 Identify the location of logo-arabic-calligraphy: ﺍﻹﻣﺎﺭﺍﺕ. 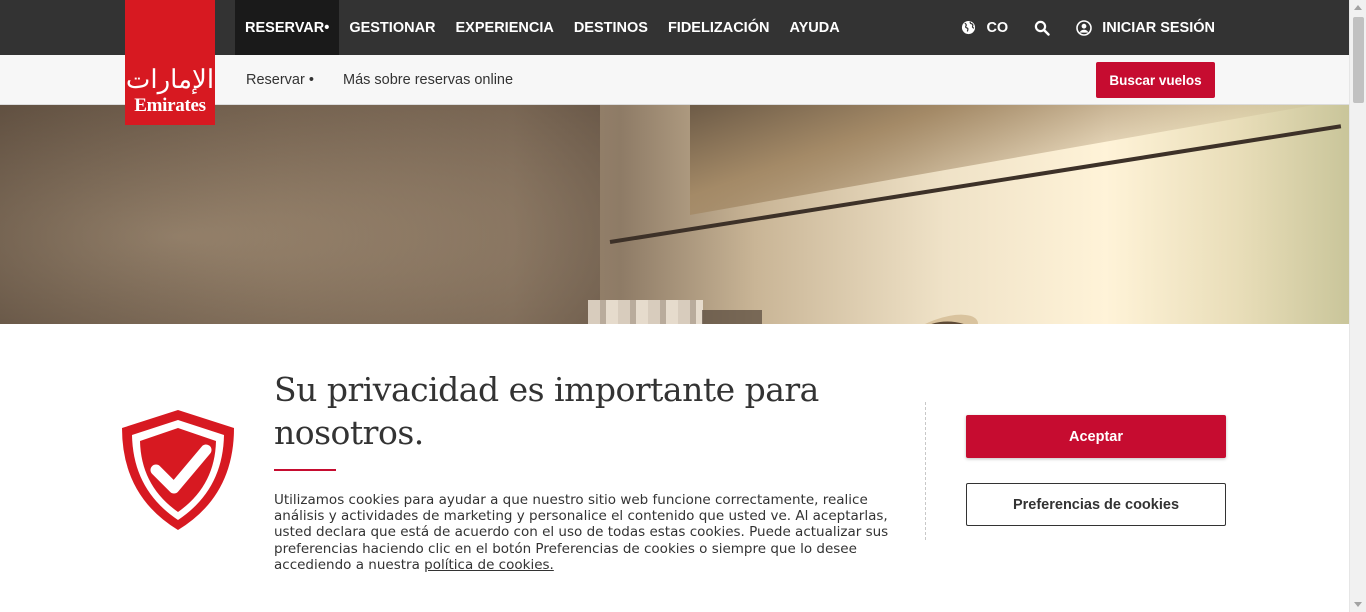
(170, 80).